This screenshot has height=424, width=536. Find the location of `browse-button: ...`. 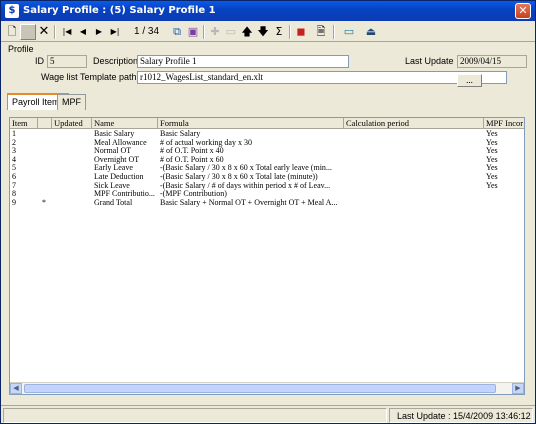

browse-button: ... is located at coordinates (469, 80).